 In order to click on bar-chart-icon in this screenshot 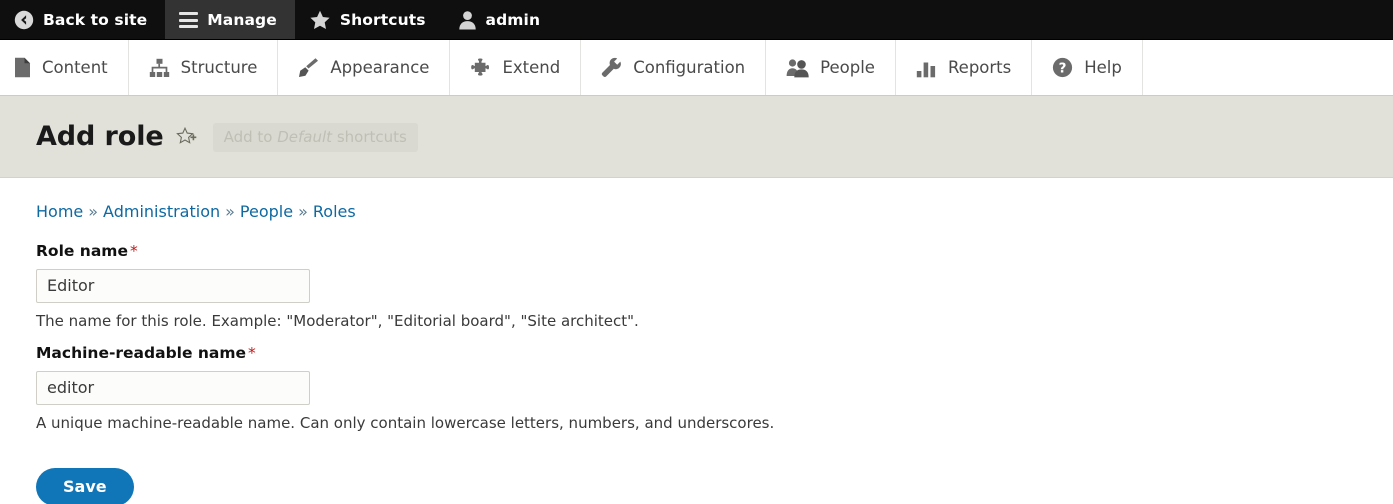, I will do `click(926, 68)`.